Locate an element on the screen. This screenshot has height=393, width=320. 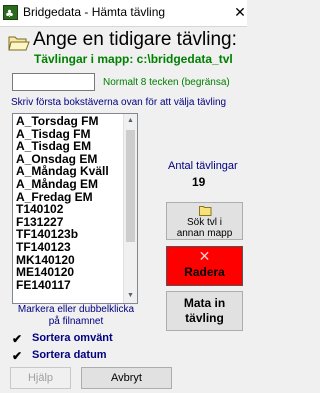
cancel-button: Avbryt is located at coordinates (126, 378).